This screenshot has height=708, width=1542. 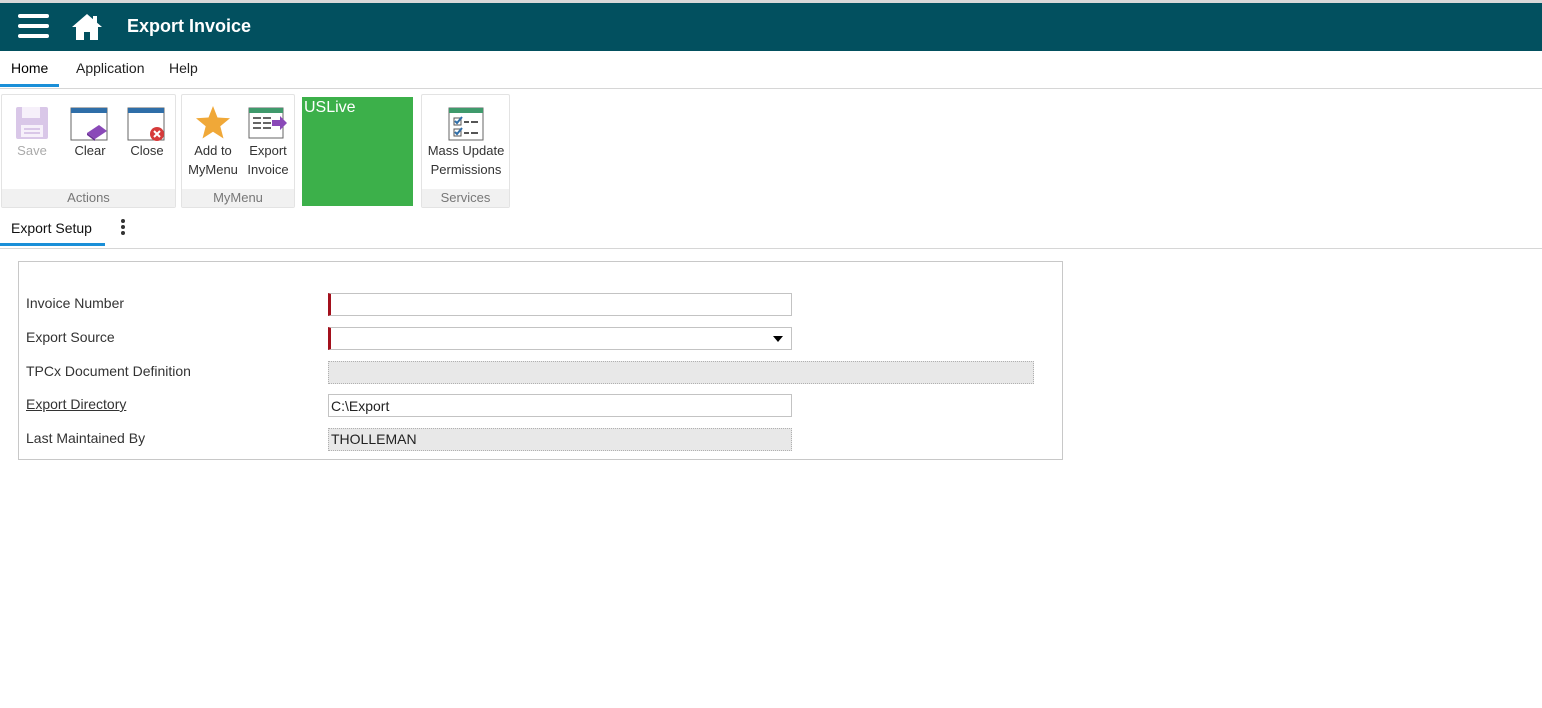 I want to click on environment-tile: USLive, so click(x=357, y=151).